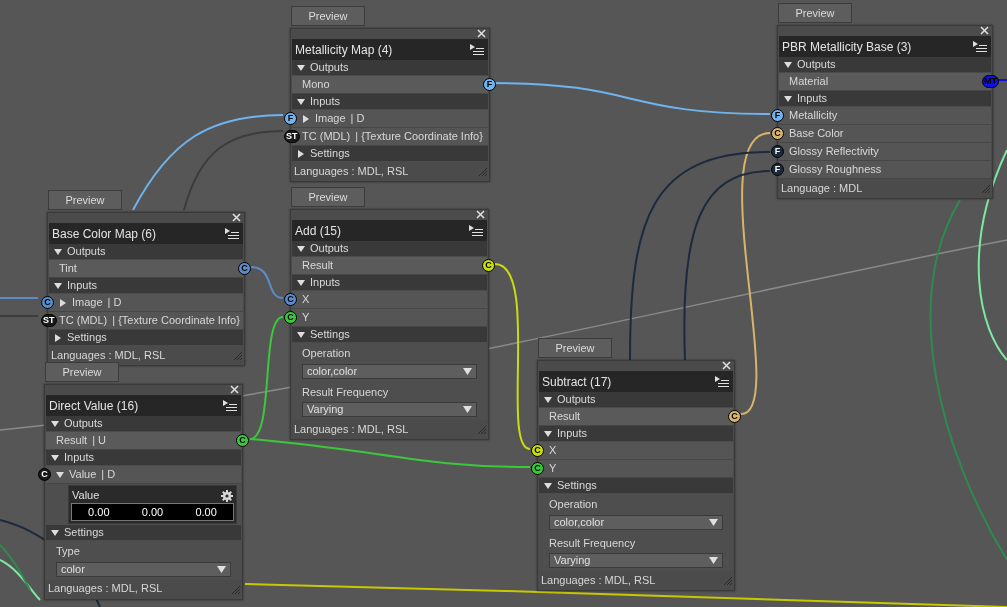 Image resolution: width=1007 pixels, height=607 pixels. Describe the element at coordinates (83, 475) in the screenshot. I see `port-label: Value` at that location.